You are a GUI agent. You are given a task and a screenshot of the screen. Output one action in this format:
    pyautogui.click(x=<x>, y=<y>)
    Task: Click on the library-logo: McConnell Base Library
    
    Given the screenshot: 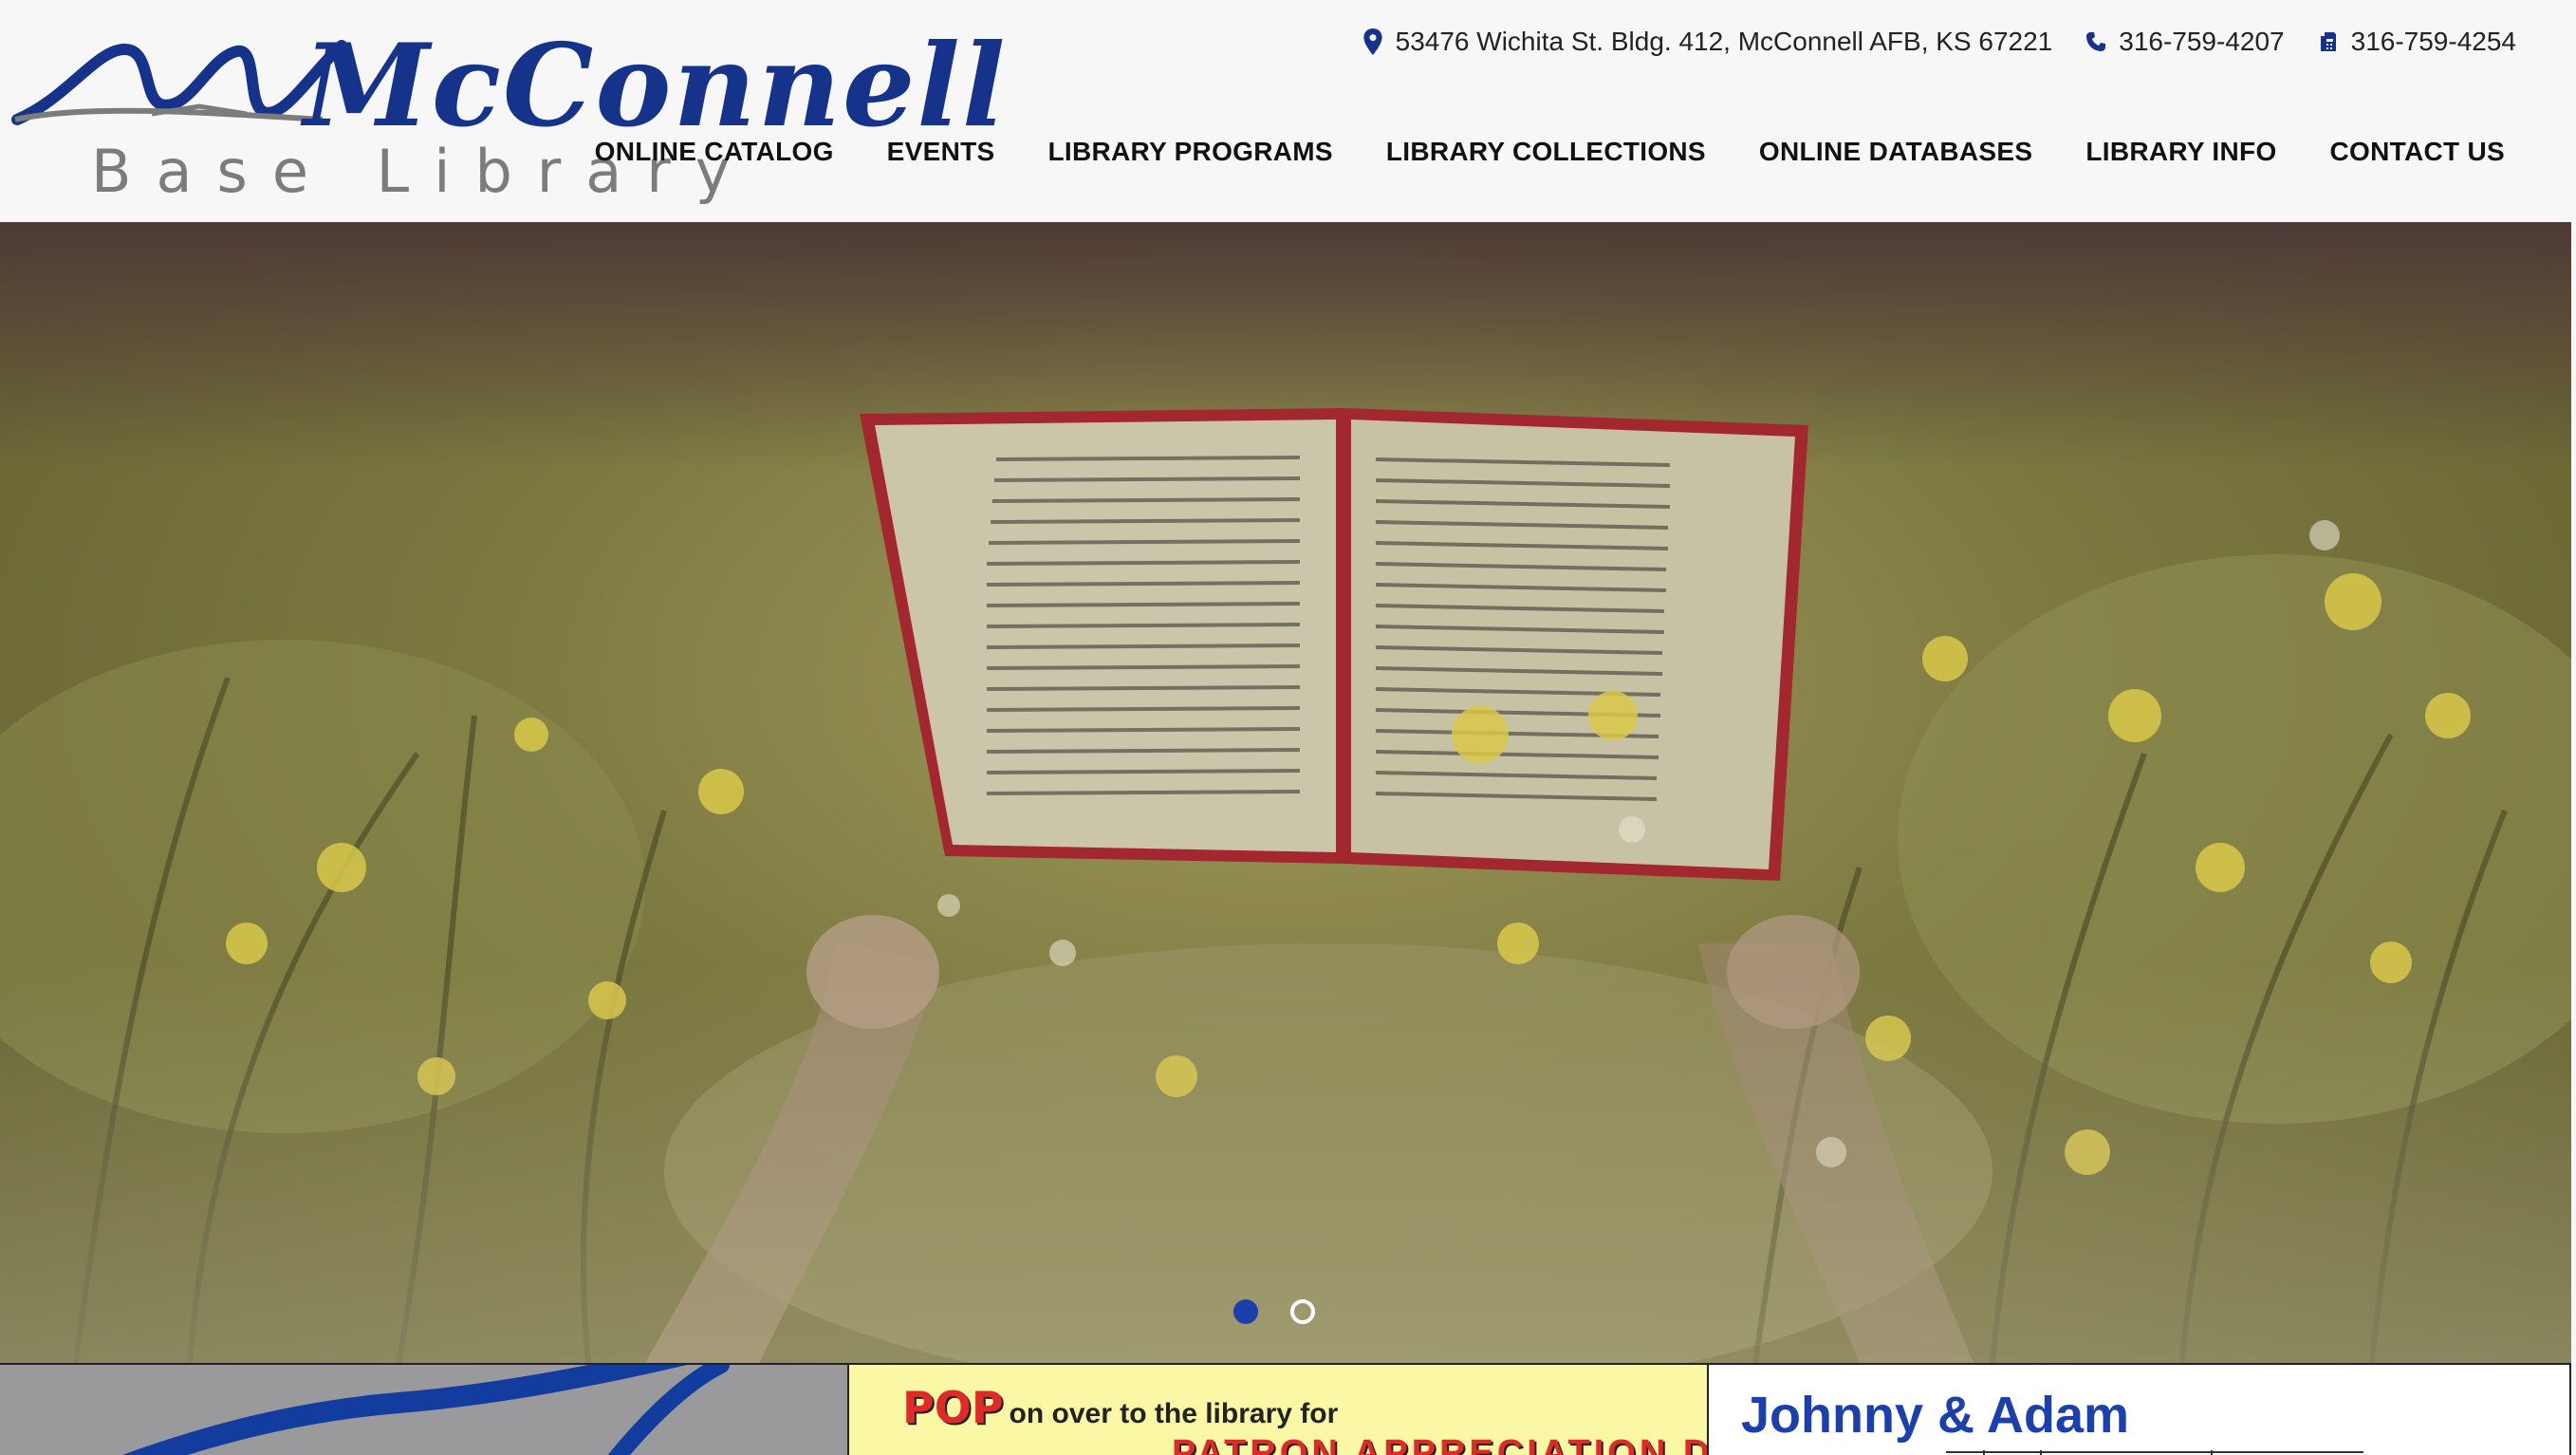 What is the action you would take?
    pyautogui.click(x=507, y=109)
    